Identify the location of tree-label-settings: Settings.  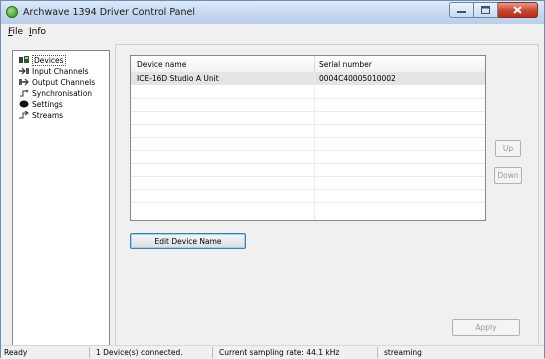
(47, 104).